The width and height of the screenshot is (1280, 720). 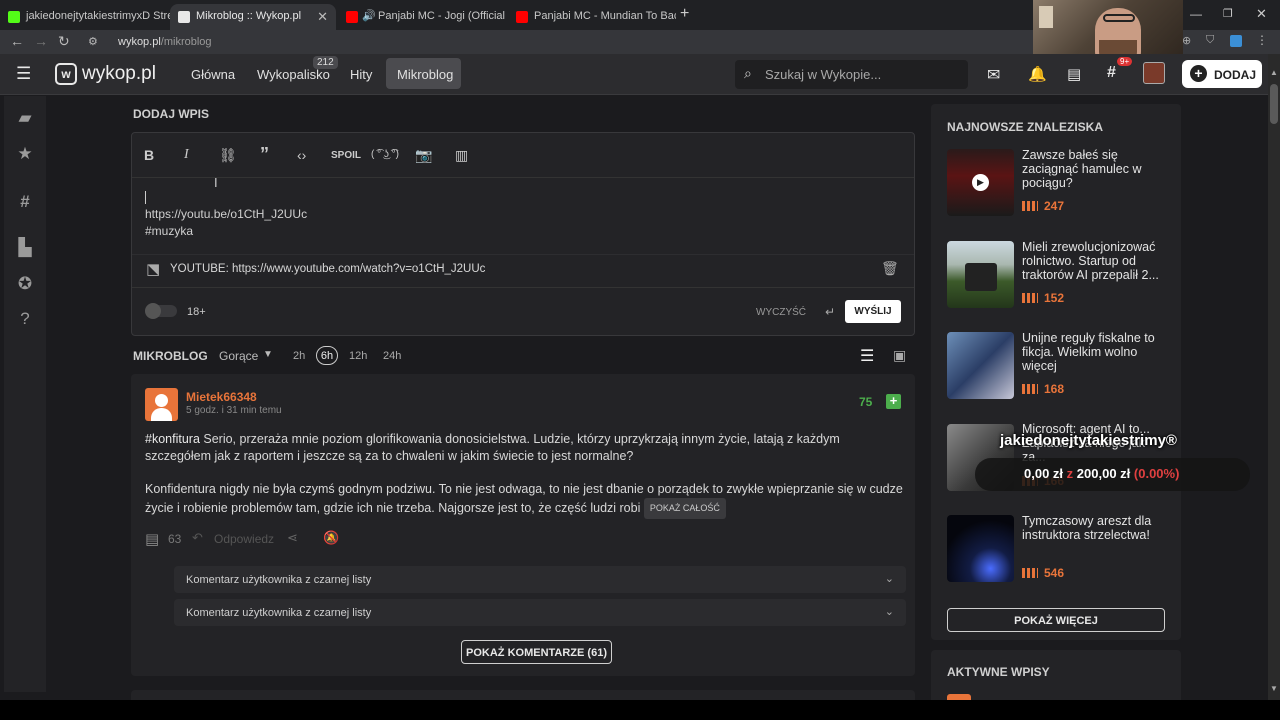 What do you see at coordinates (216, 182) in the screenshot?
I see `i-beam-cursor-icon: I` at bounding box center [216, 182].